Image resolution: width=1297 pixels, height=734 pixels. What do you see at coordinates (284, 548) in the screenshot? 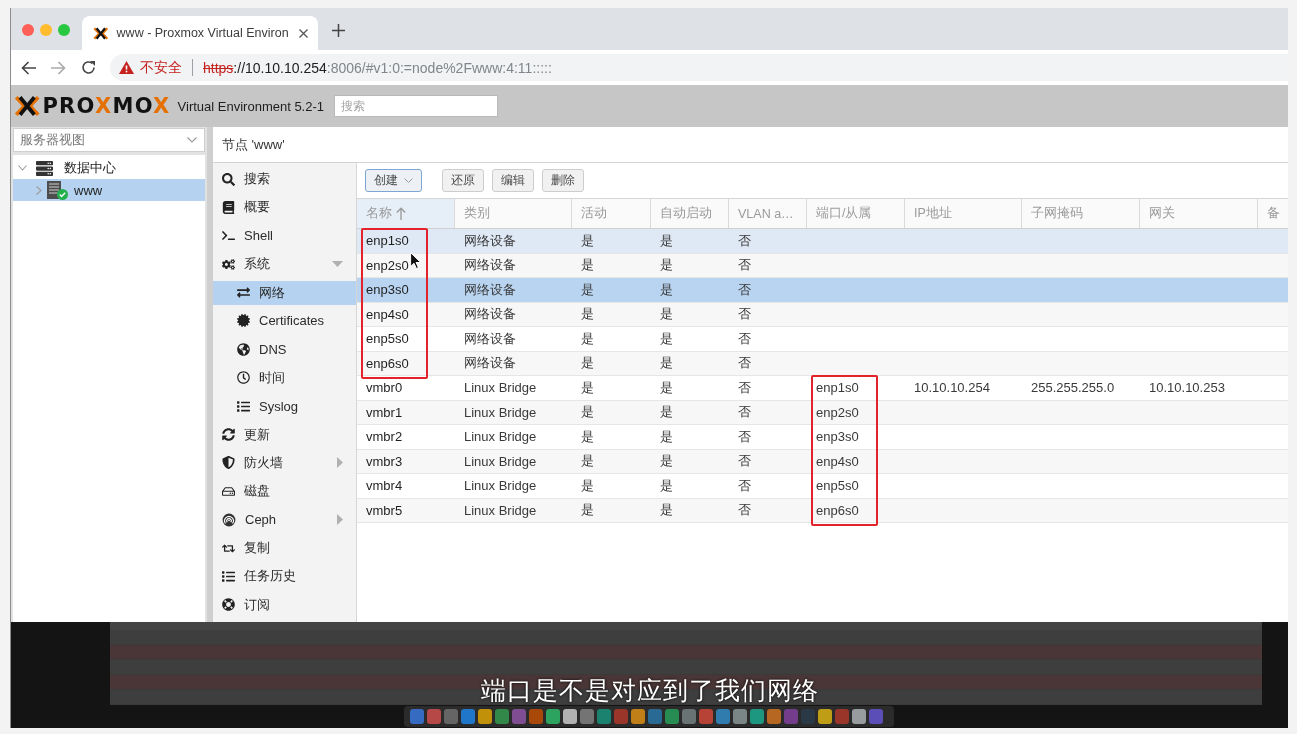
I see `nav-item: 复制` at bounding box center [284, 548].